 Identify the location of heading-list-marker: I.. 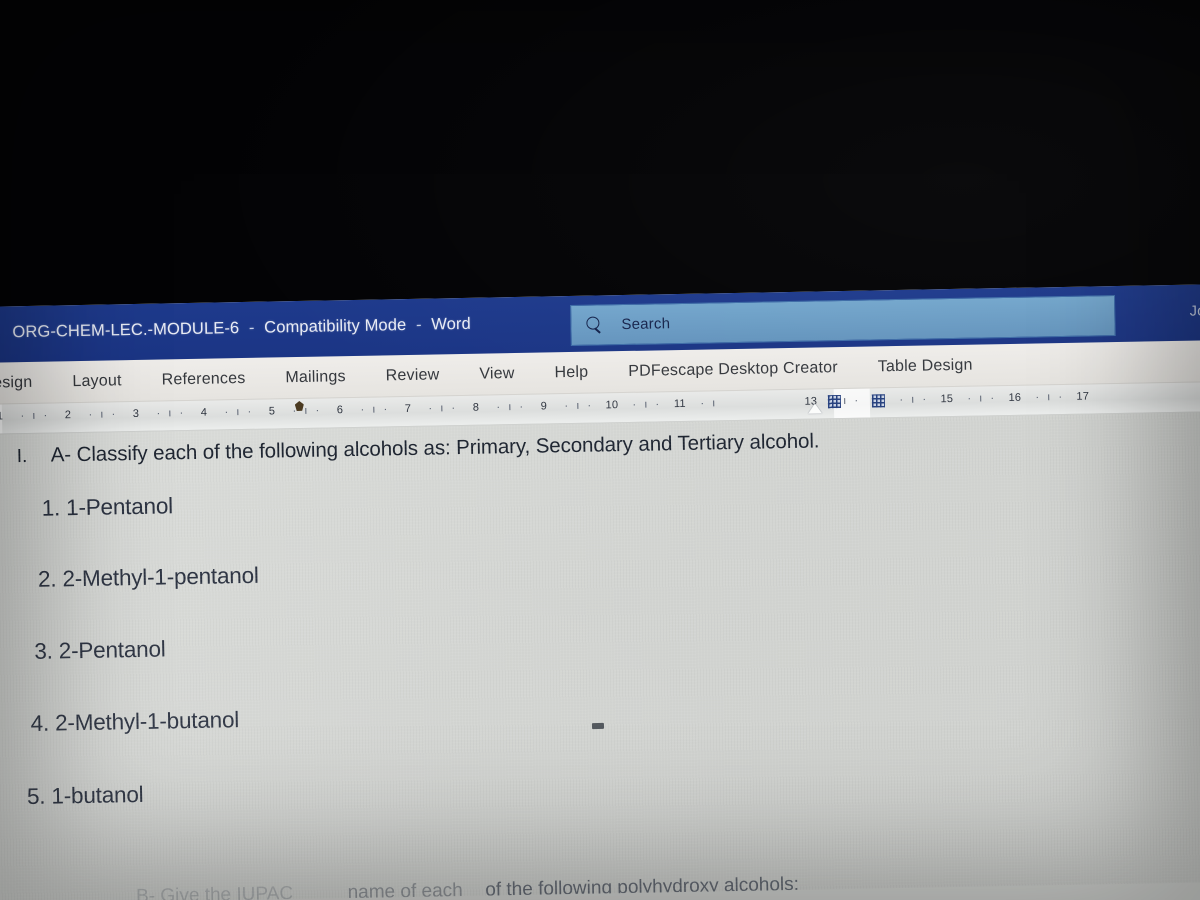
(22, 456).